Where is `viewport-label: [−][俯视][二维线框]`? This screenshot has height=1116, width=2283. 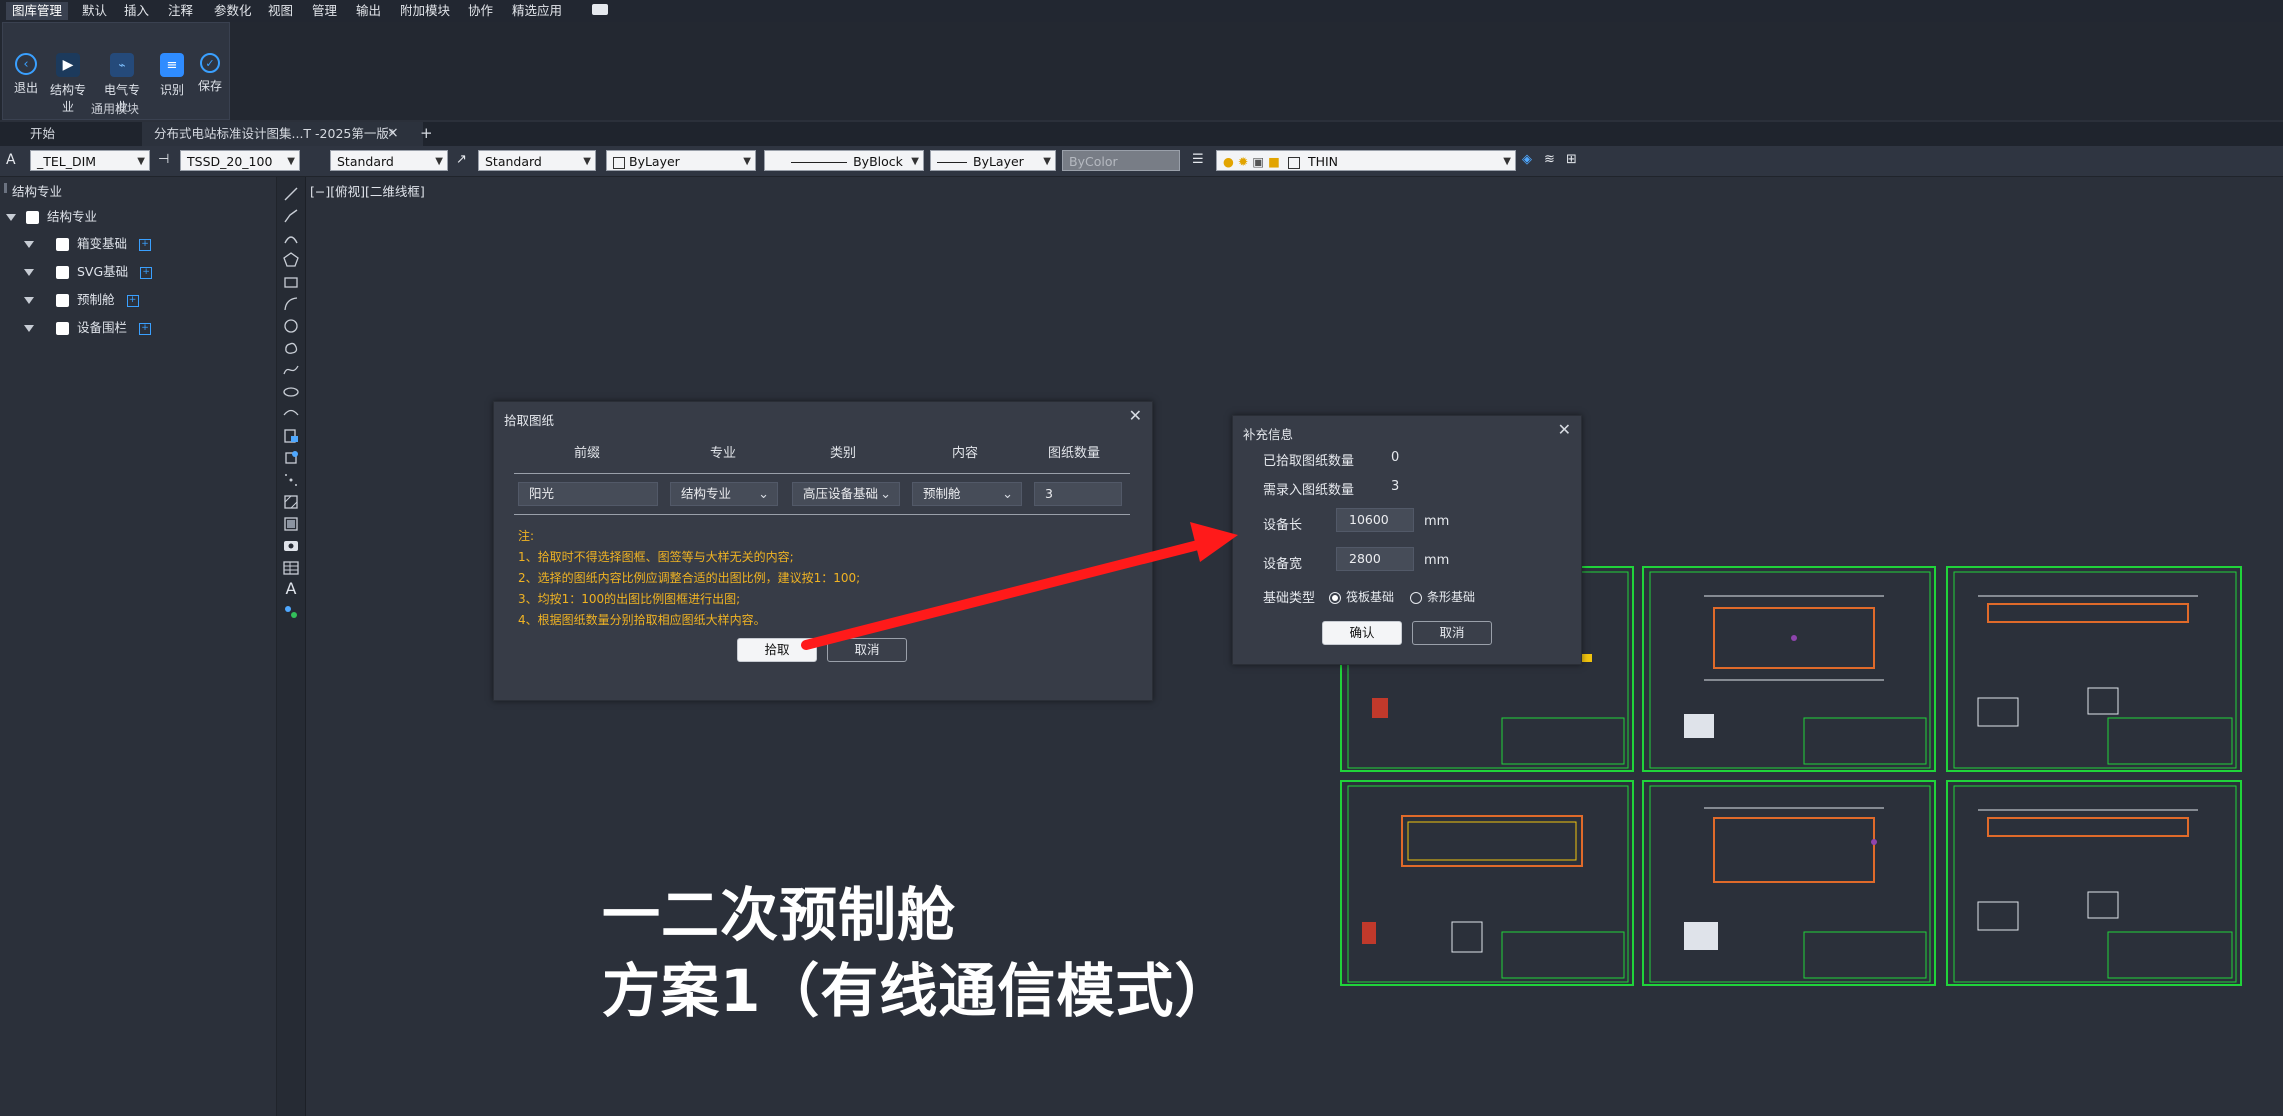
viewport-label: [−][俯视][二维线框] is located at coordinates (367, 190).